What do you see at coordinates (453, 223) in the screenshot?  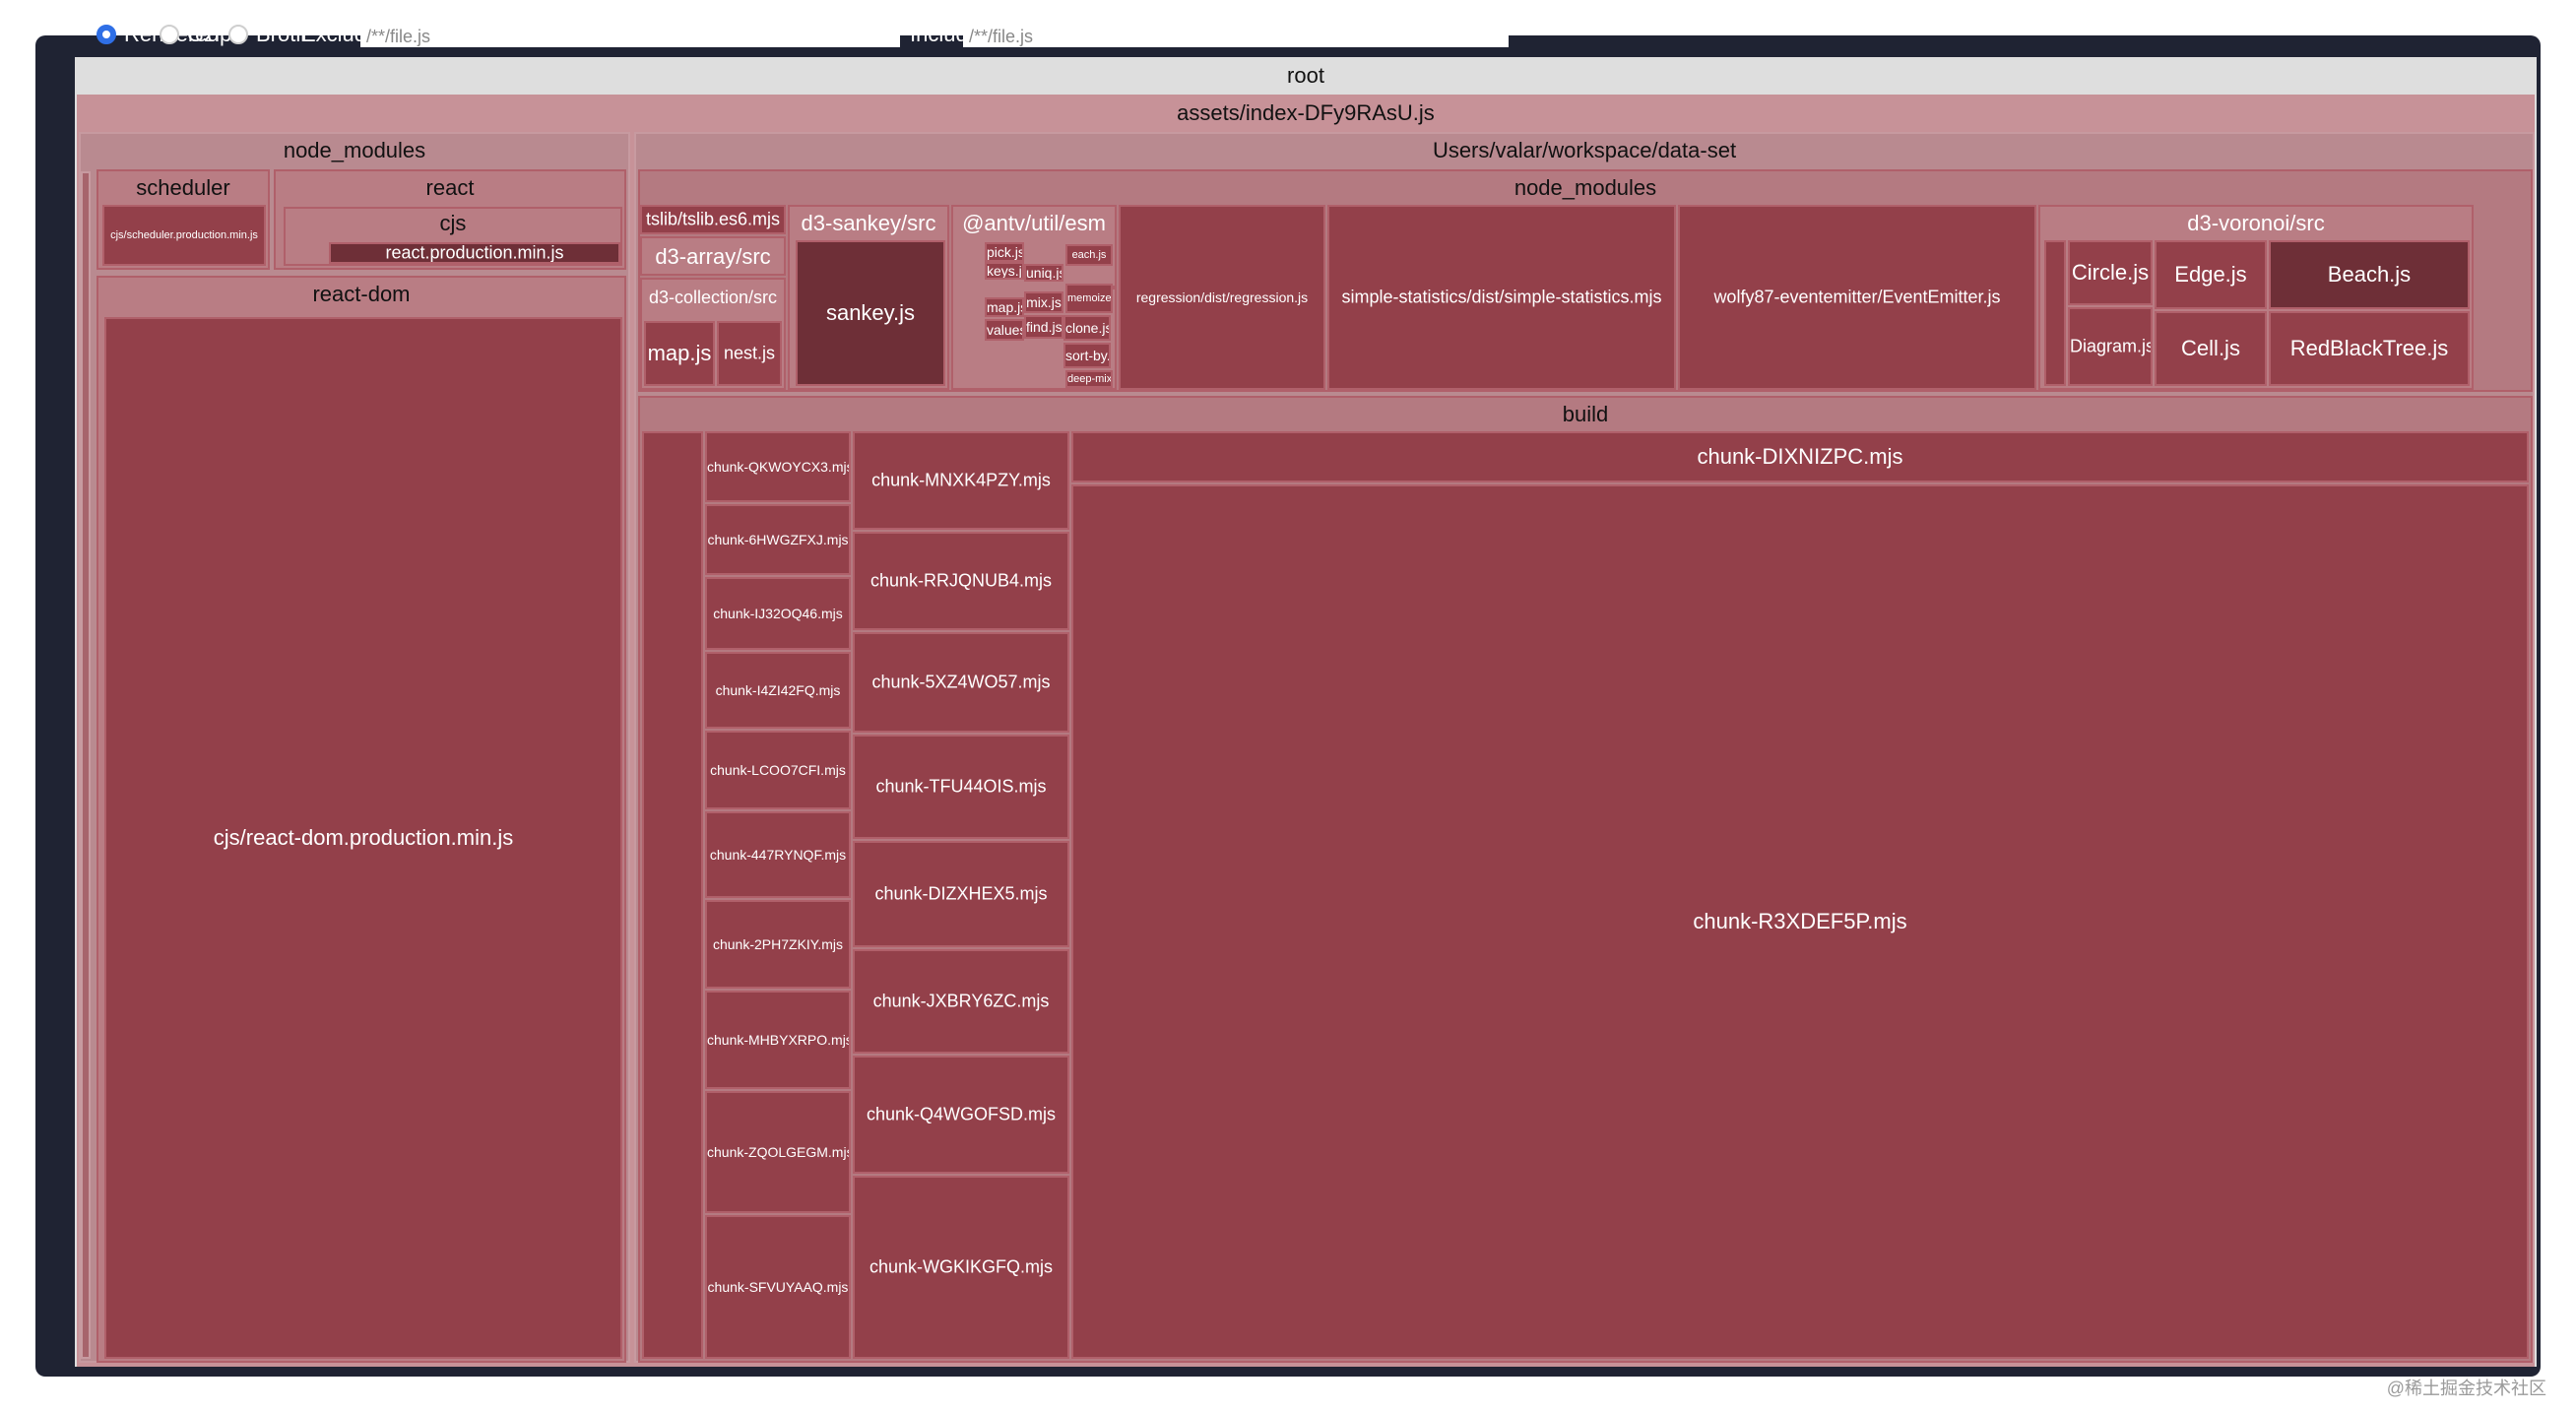 I see `react-cjs-label: cjs` at bounding box center [453, 223].